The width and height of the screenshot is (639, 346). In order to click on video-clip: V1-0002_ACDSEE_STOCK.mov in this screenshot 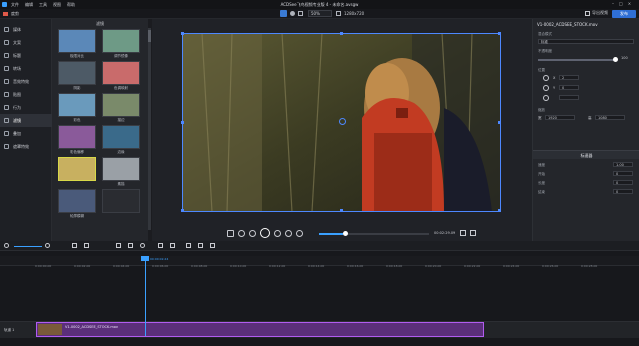, I will do `click(260, 329)`.